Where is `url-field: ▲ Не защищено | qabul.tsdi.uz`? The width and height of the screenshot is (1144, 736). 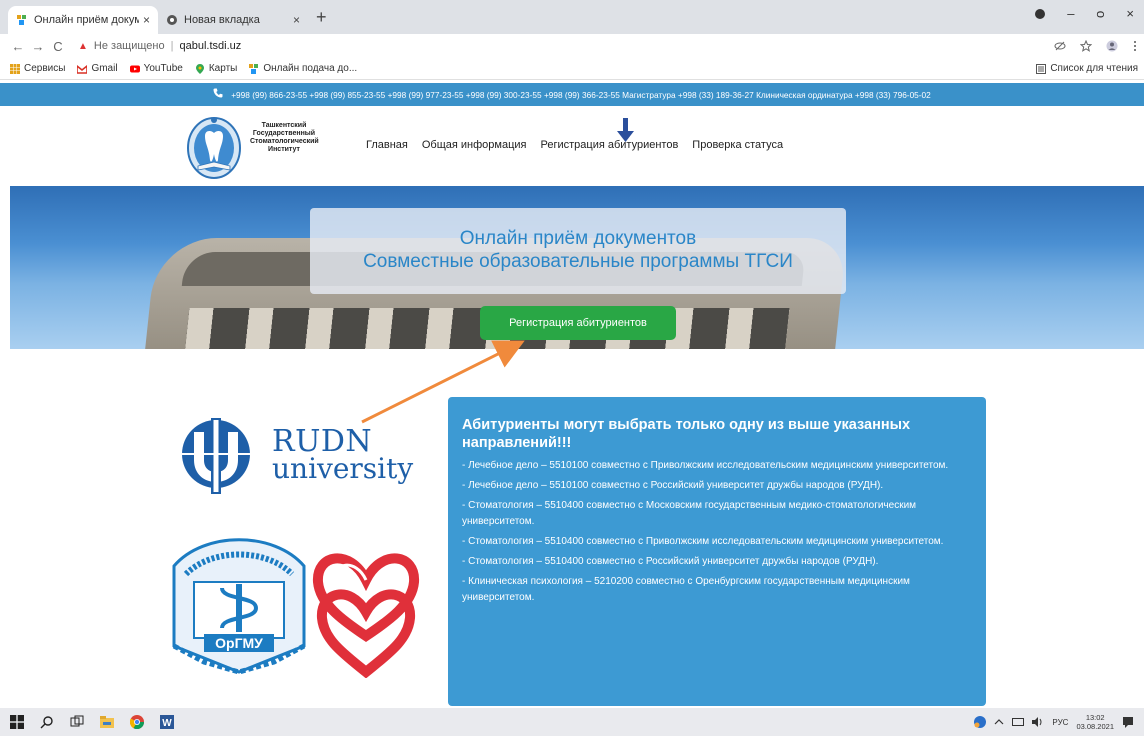 url-field: ▲ Не защищено | qabul.tsdi.uz is located at coordinates (159, 46).